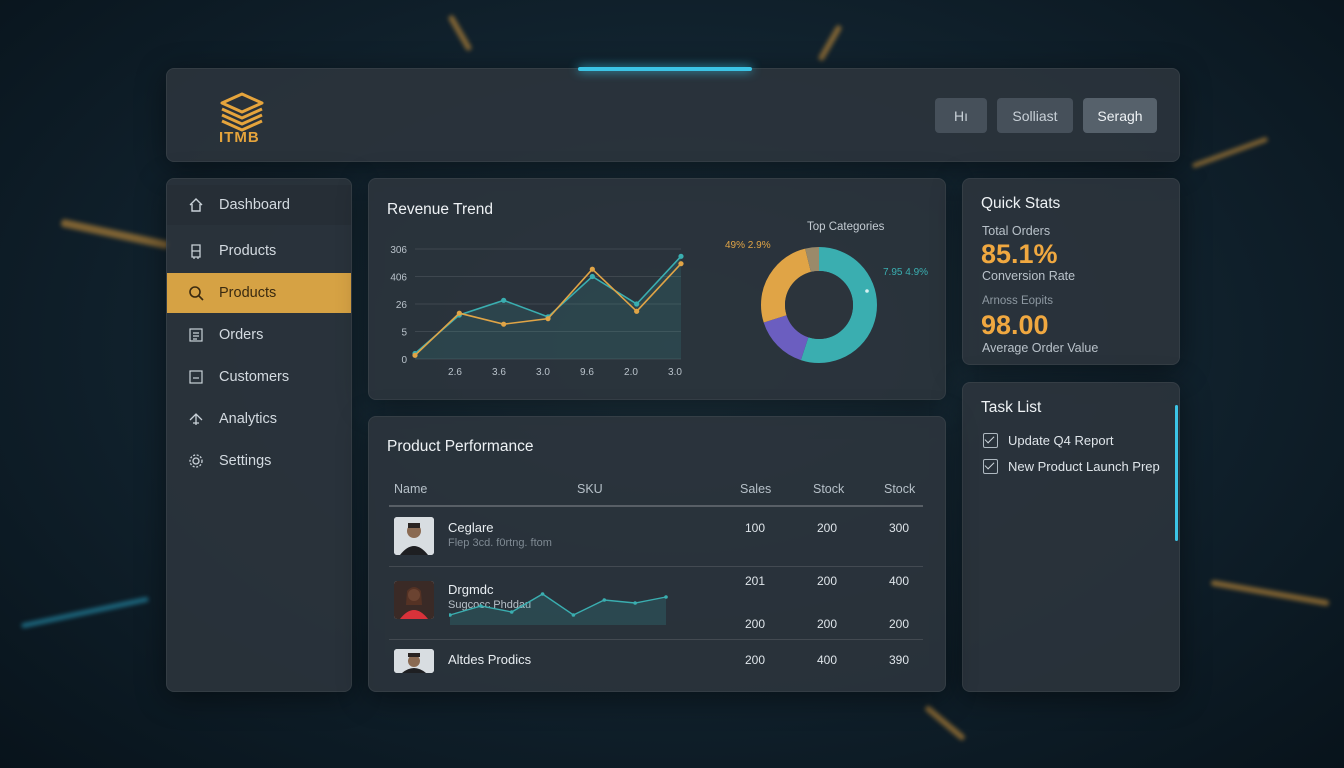  What do you see at coordinates (1017, 301) in the screenshot?
I see `stat-label-secondary: Arnoss Eopits` at bounding box center [1017, 301].